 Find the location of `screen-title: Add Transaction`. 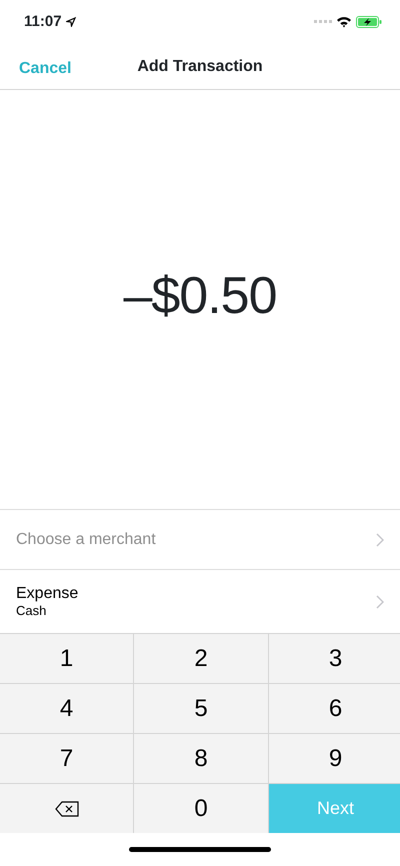

screen-title: Add Transaction is located at coordinates (200, 66).